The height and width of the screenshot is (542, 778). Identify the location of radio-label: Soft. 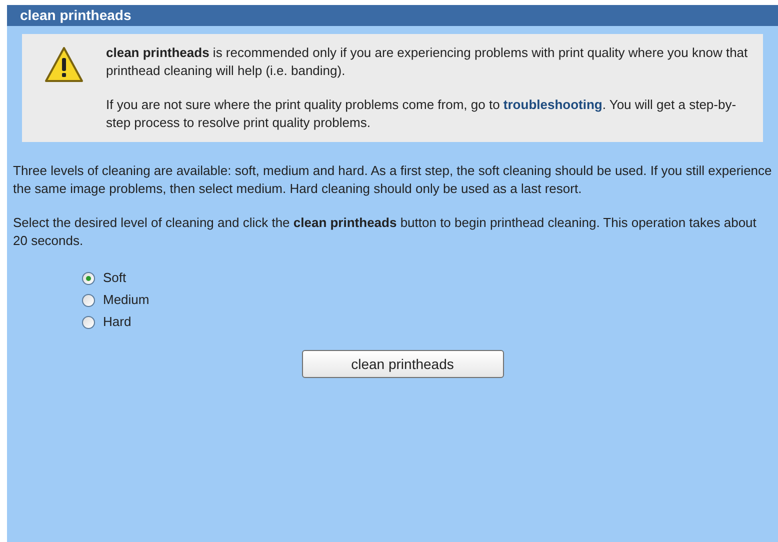
(114, 278).